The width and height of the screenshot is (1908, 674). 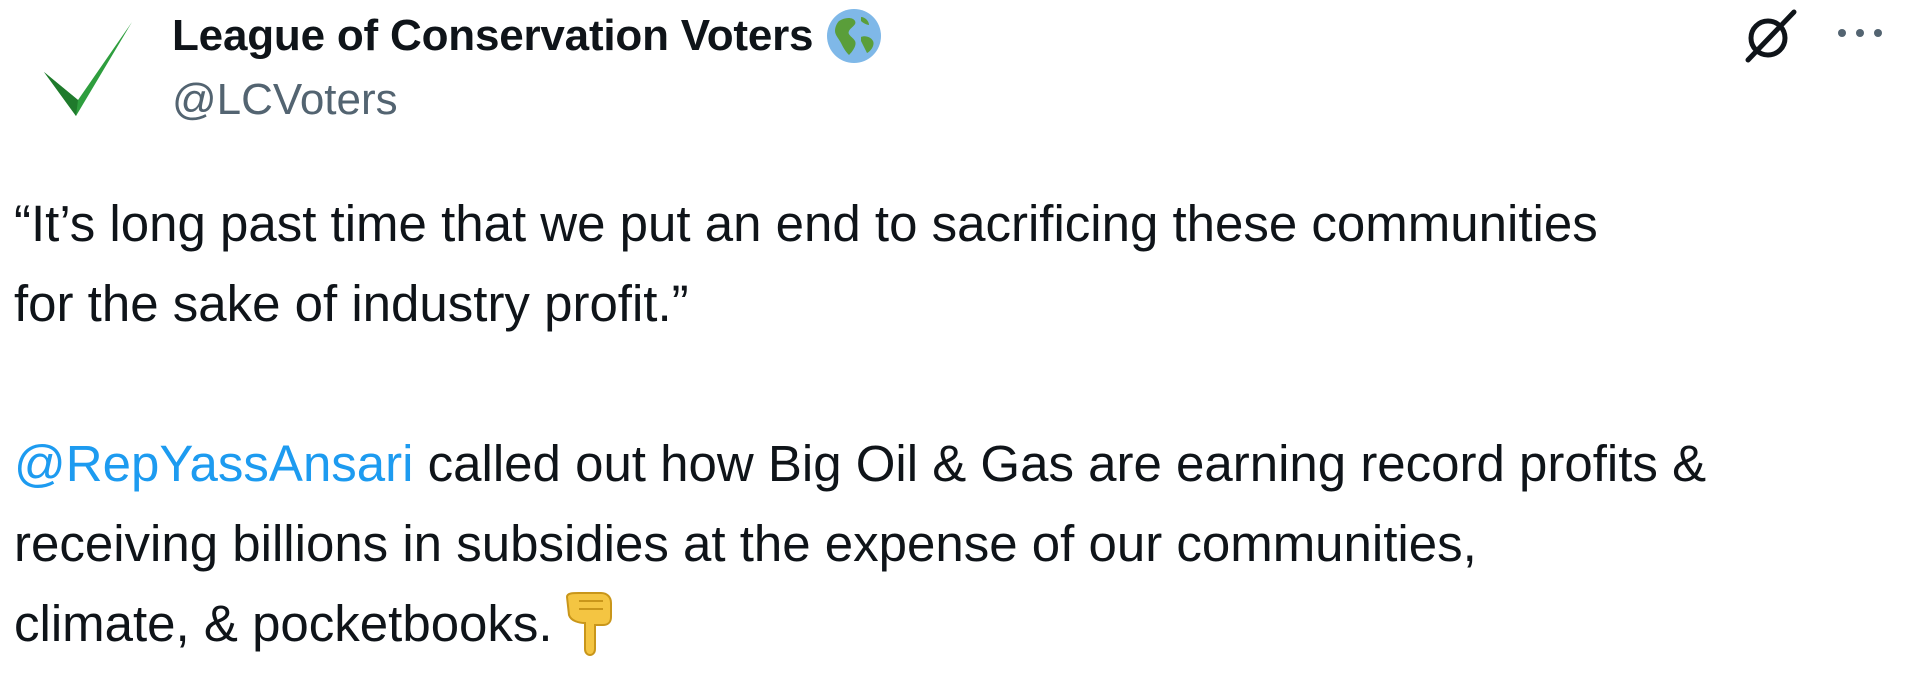 I want to click on more-options-icon, so click(x=1860, y=33).